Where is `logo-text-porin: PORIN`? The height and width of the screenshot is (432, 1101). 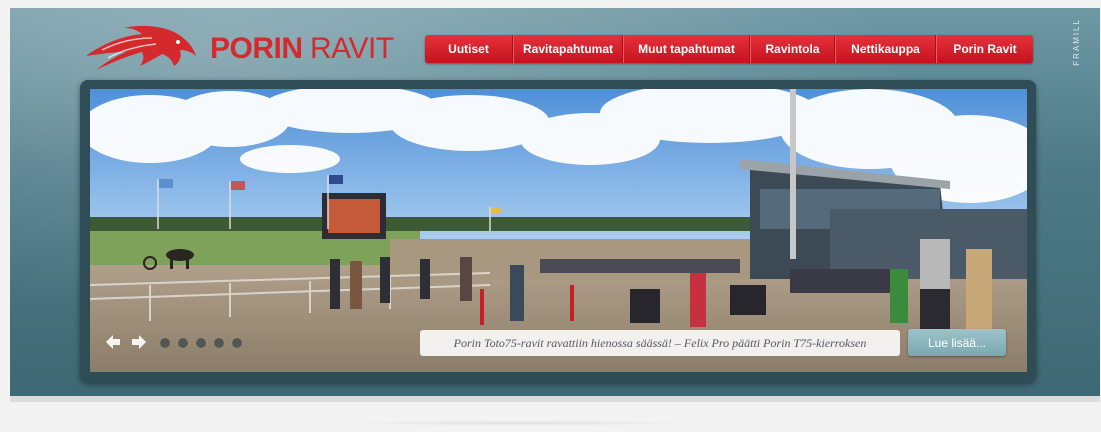
logo-text-porin: PORIN is located at coordinates (256, 48).